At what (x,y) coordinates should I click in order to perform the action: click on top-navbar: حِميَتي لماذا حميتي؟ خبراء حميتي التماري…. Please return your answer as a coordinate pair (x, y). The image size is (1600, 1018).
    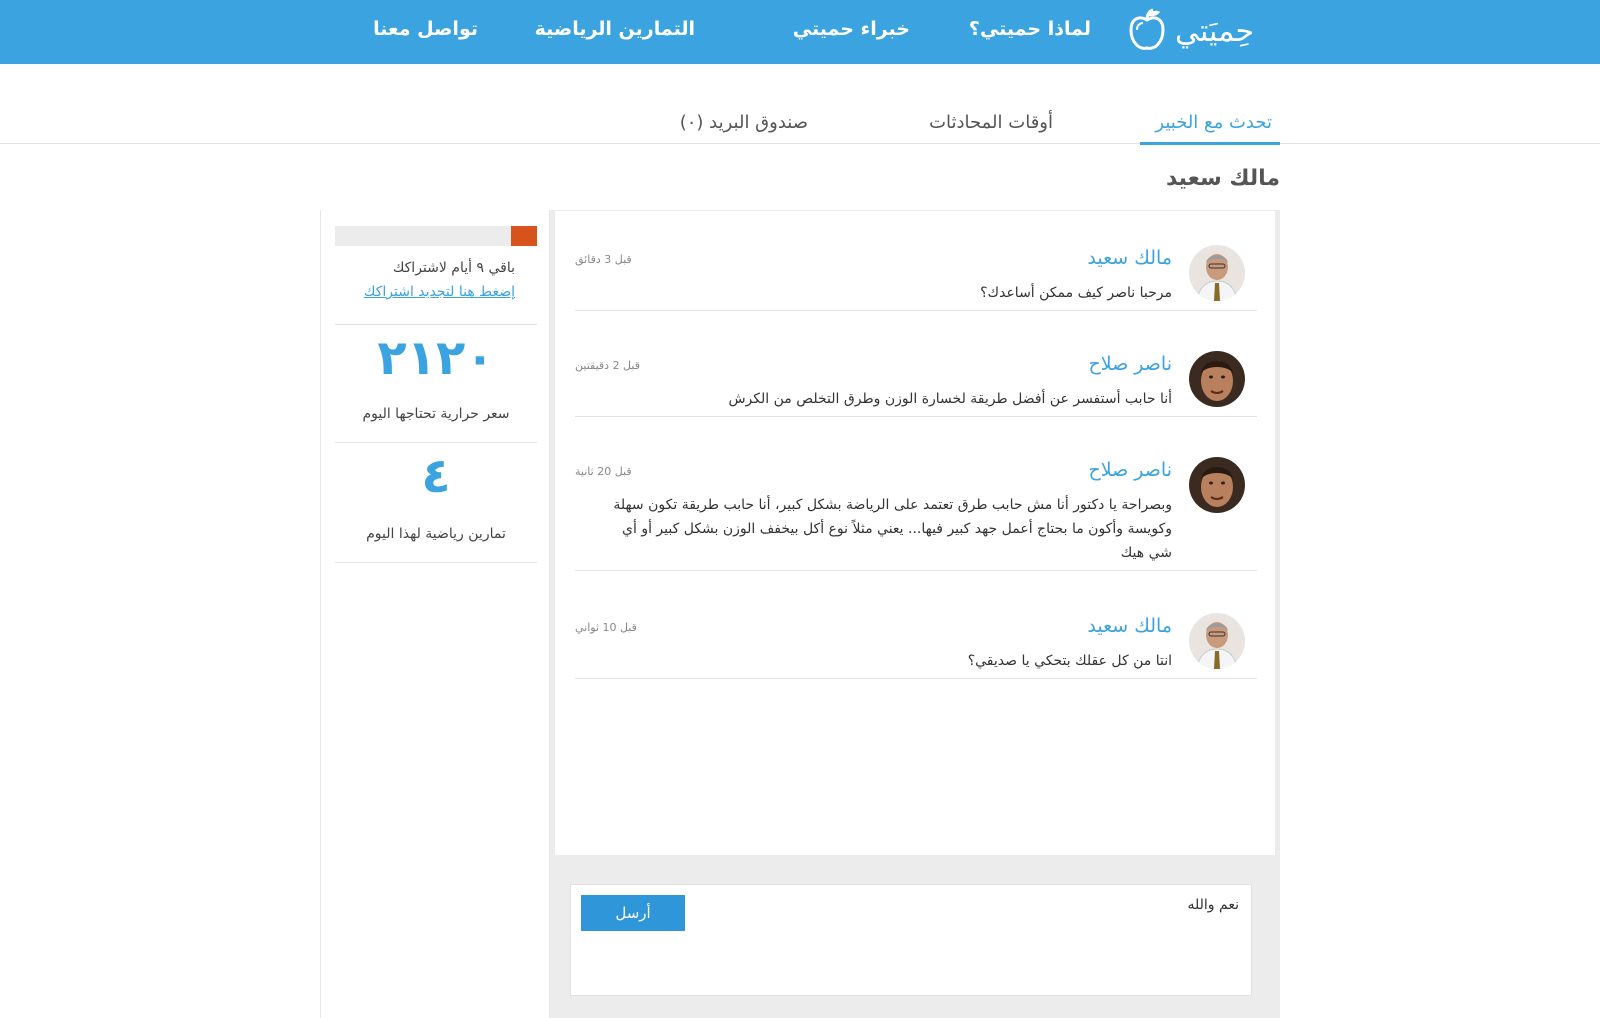
    Looking at the image, I should click on (800, 32).